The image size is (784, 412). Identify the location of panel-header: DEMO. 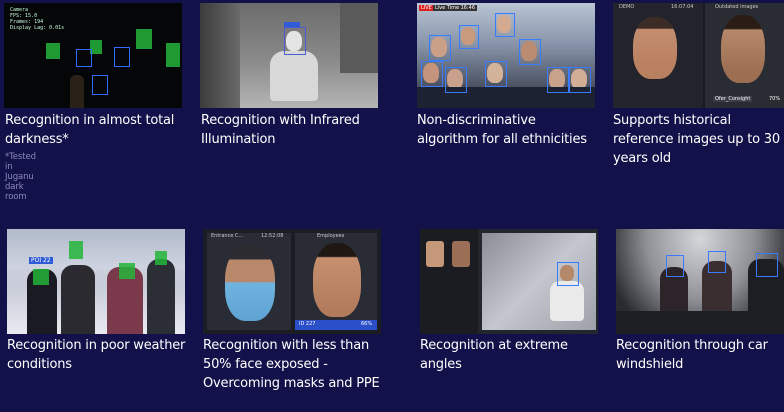
(627, 7).